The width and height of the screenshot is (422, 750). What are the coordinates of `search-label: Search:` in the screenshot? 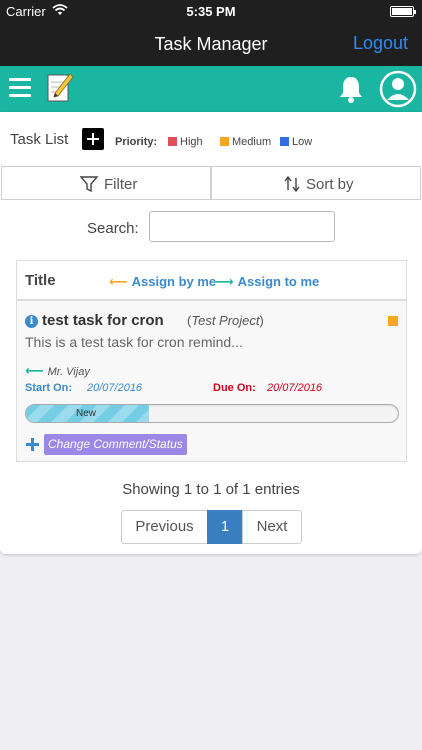 It's located at (113, 228).